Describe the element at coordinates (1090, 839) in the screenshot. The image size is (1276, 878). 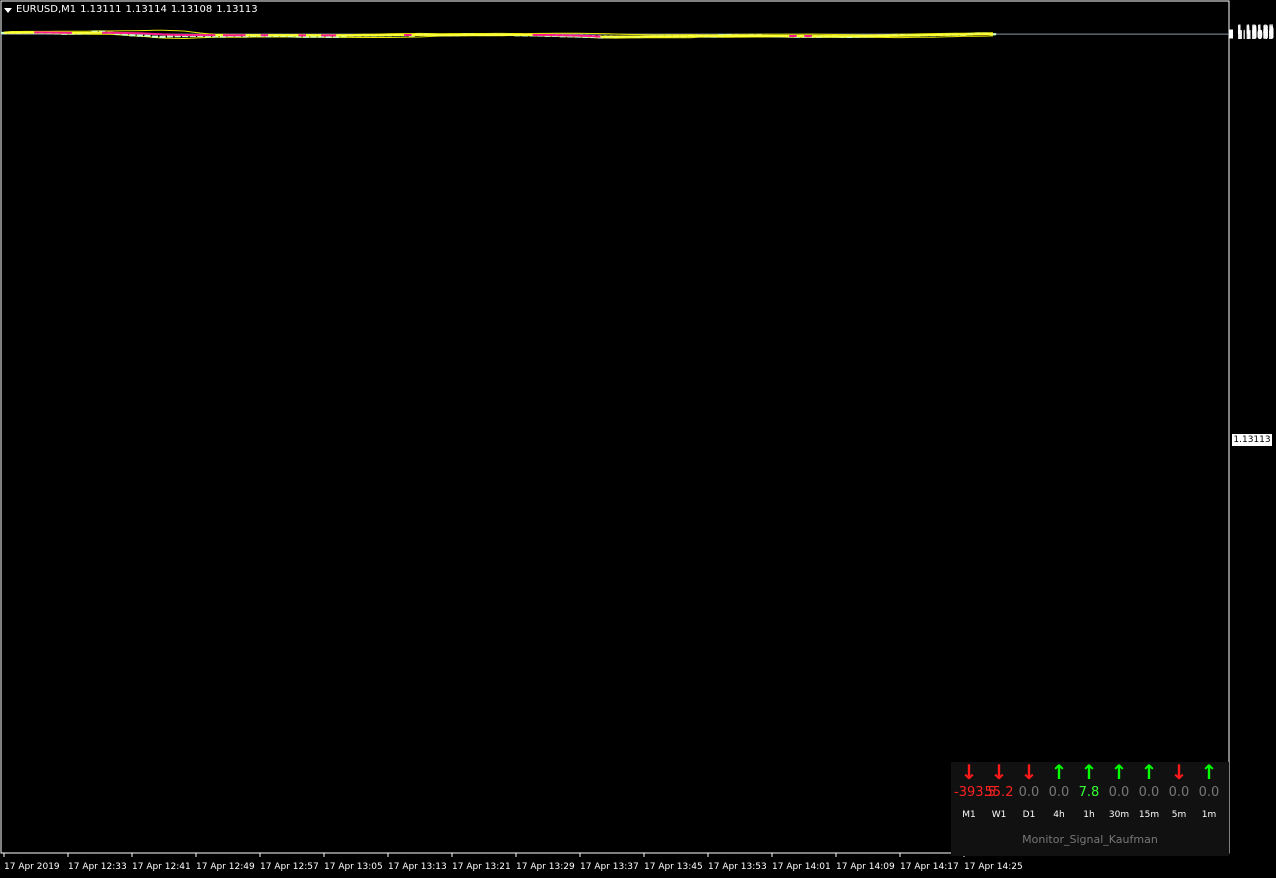
I see `panel-title: Monitor_Signal_Kaufman` at that location.